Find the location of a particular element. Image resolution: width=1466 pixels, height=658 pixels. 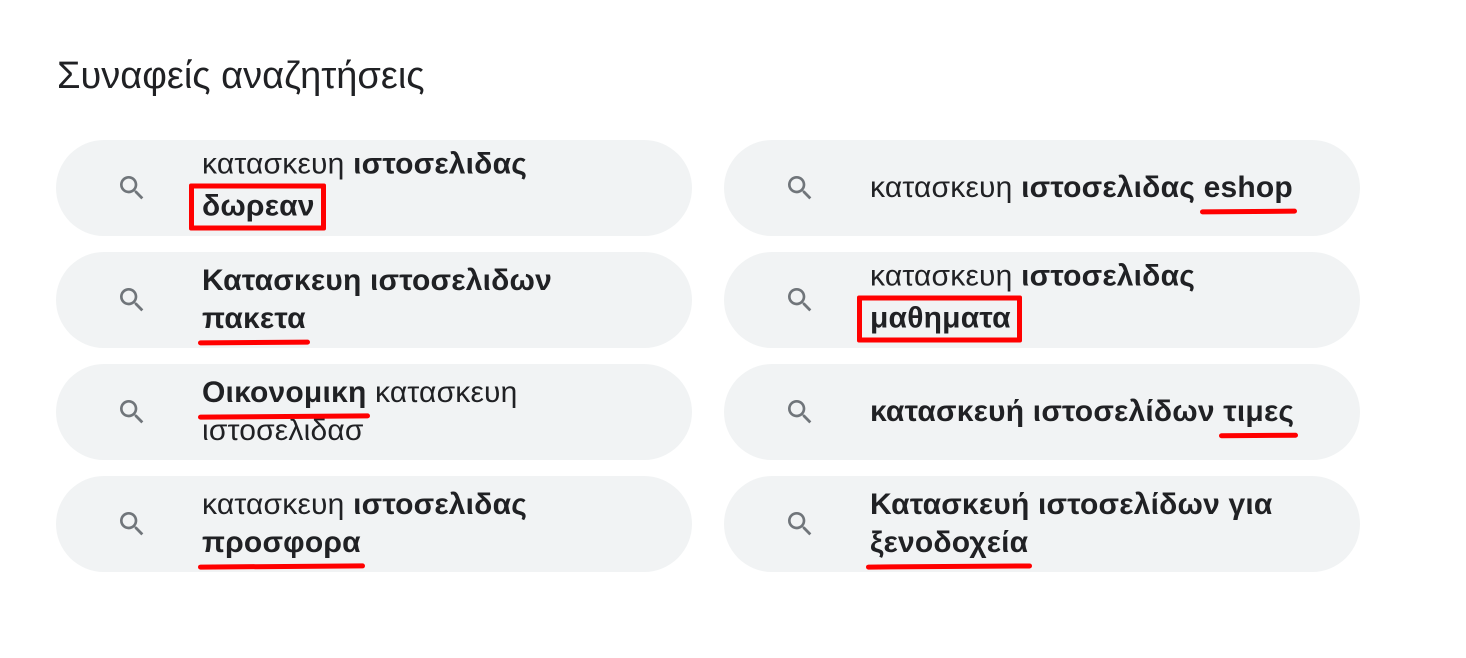

related-search-text: Κατασκευή ιστοσελίδων για ξενοδοχεία is located at coordinates (1105, 524).